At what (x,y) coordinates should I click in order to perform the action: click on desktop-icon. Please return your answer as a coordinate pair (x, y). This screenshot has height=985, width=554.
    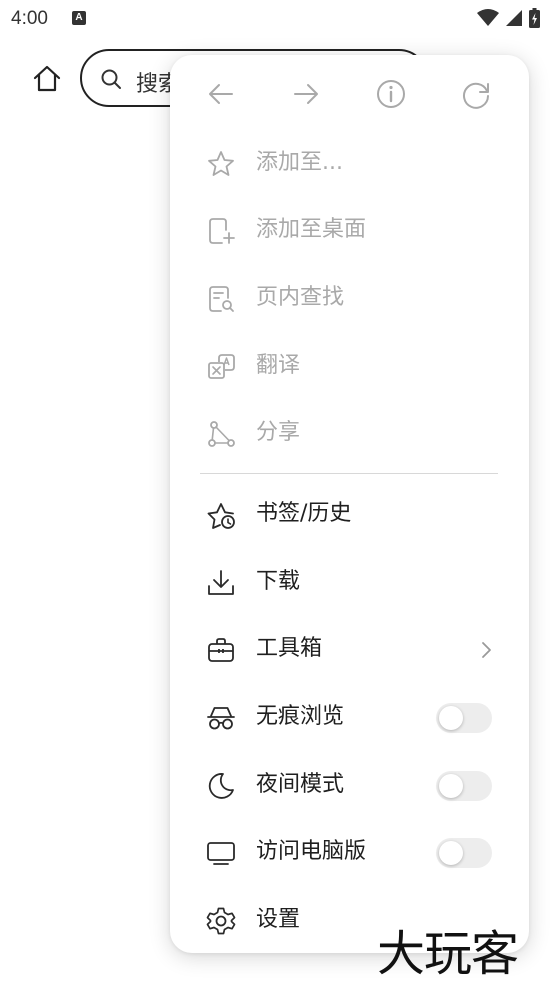
    Looking at the image, I should click on (221, 853).